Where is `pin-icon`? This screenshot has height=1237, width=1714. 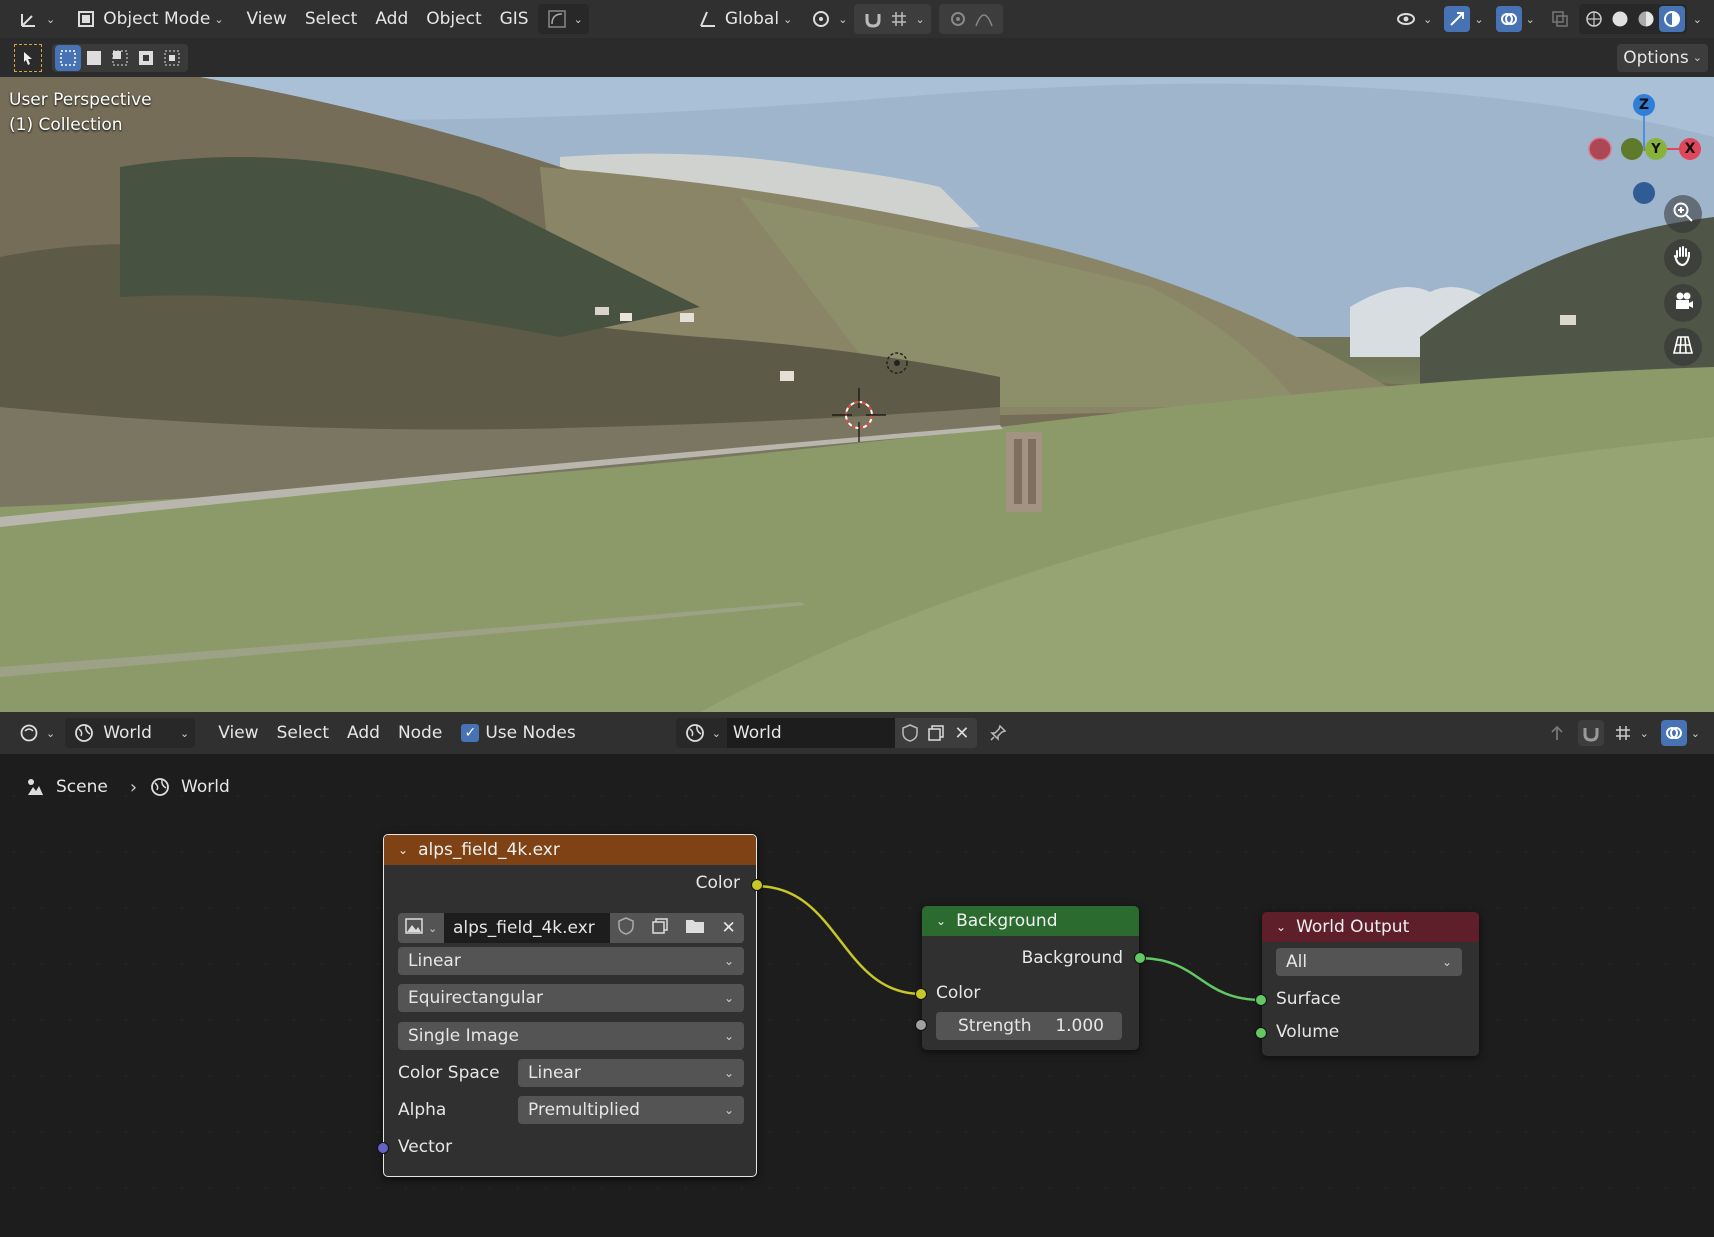
pin-icon is located at coordinates (998, 733).